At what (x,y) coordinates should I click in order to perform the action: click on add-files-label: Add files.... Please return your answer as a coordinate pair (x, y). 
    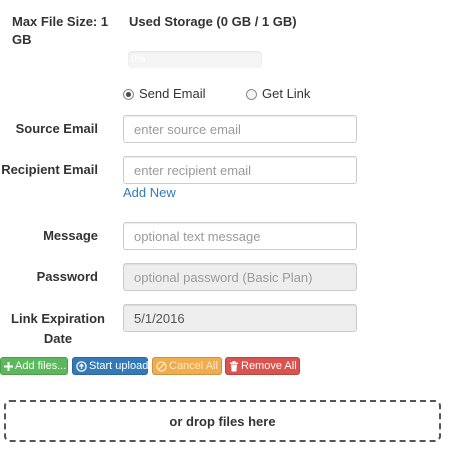
    Looking at the image, I should click on (41, 366).